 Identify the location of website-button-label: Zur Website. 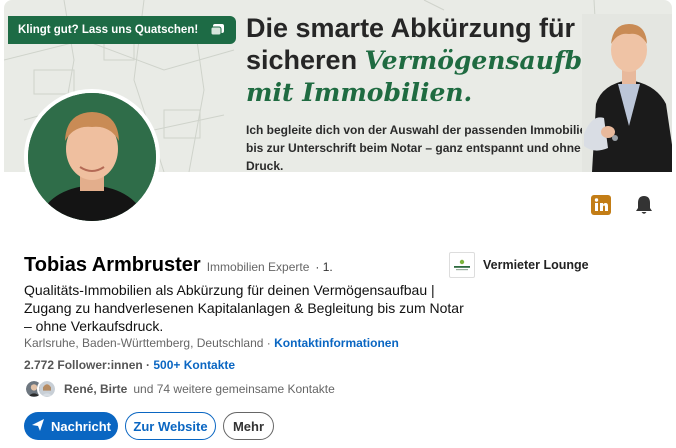
(170, 426).